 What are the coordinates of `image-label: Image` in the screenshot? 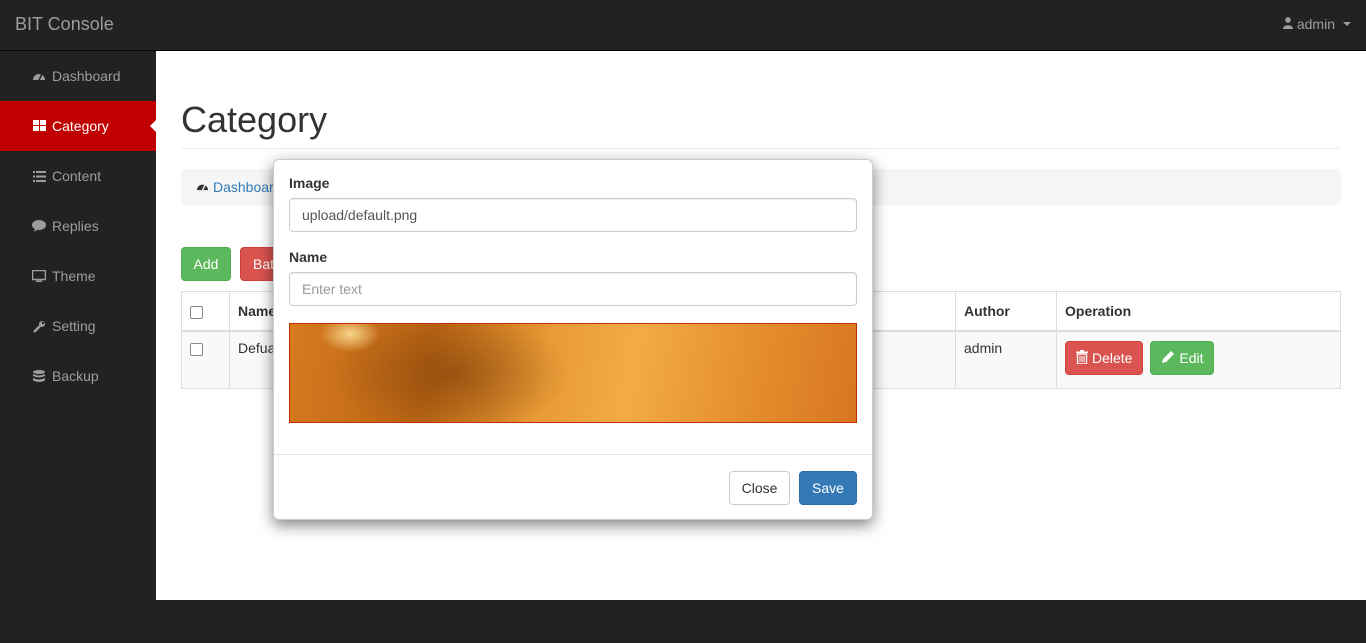 It's located at (309, 183).